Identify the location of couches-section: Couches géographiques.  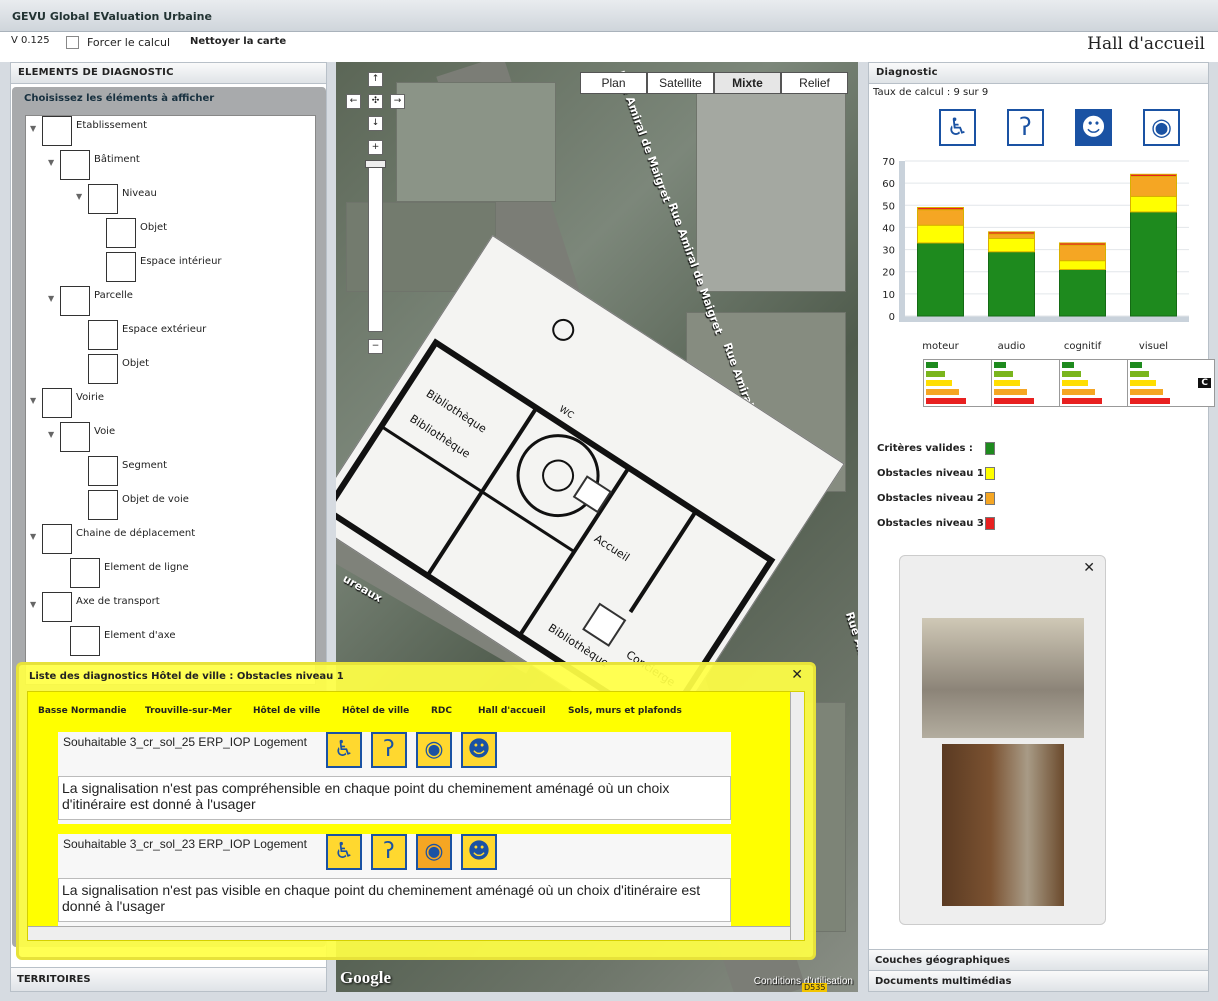
(1038, 959).